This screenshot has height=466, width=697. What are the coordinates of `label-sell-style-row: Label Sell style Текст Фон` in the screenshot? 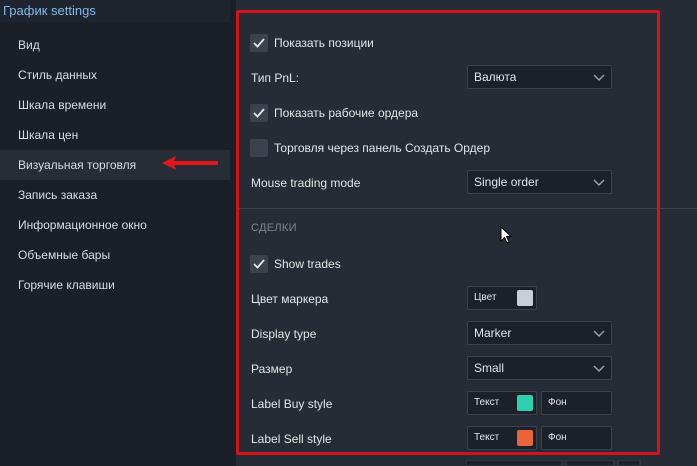 It's located at (466, 439).